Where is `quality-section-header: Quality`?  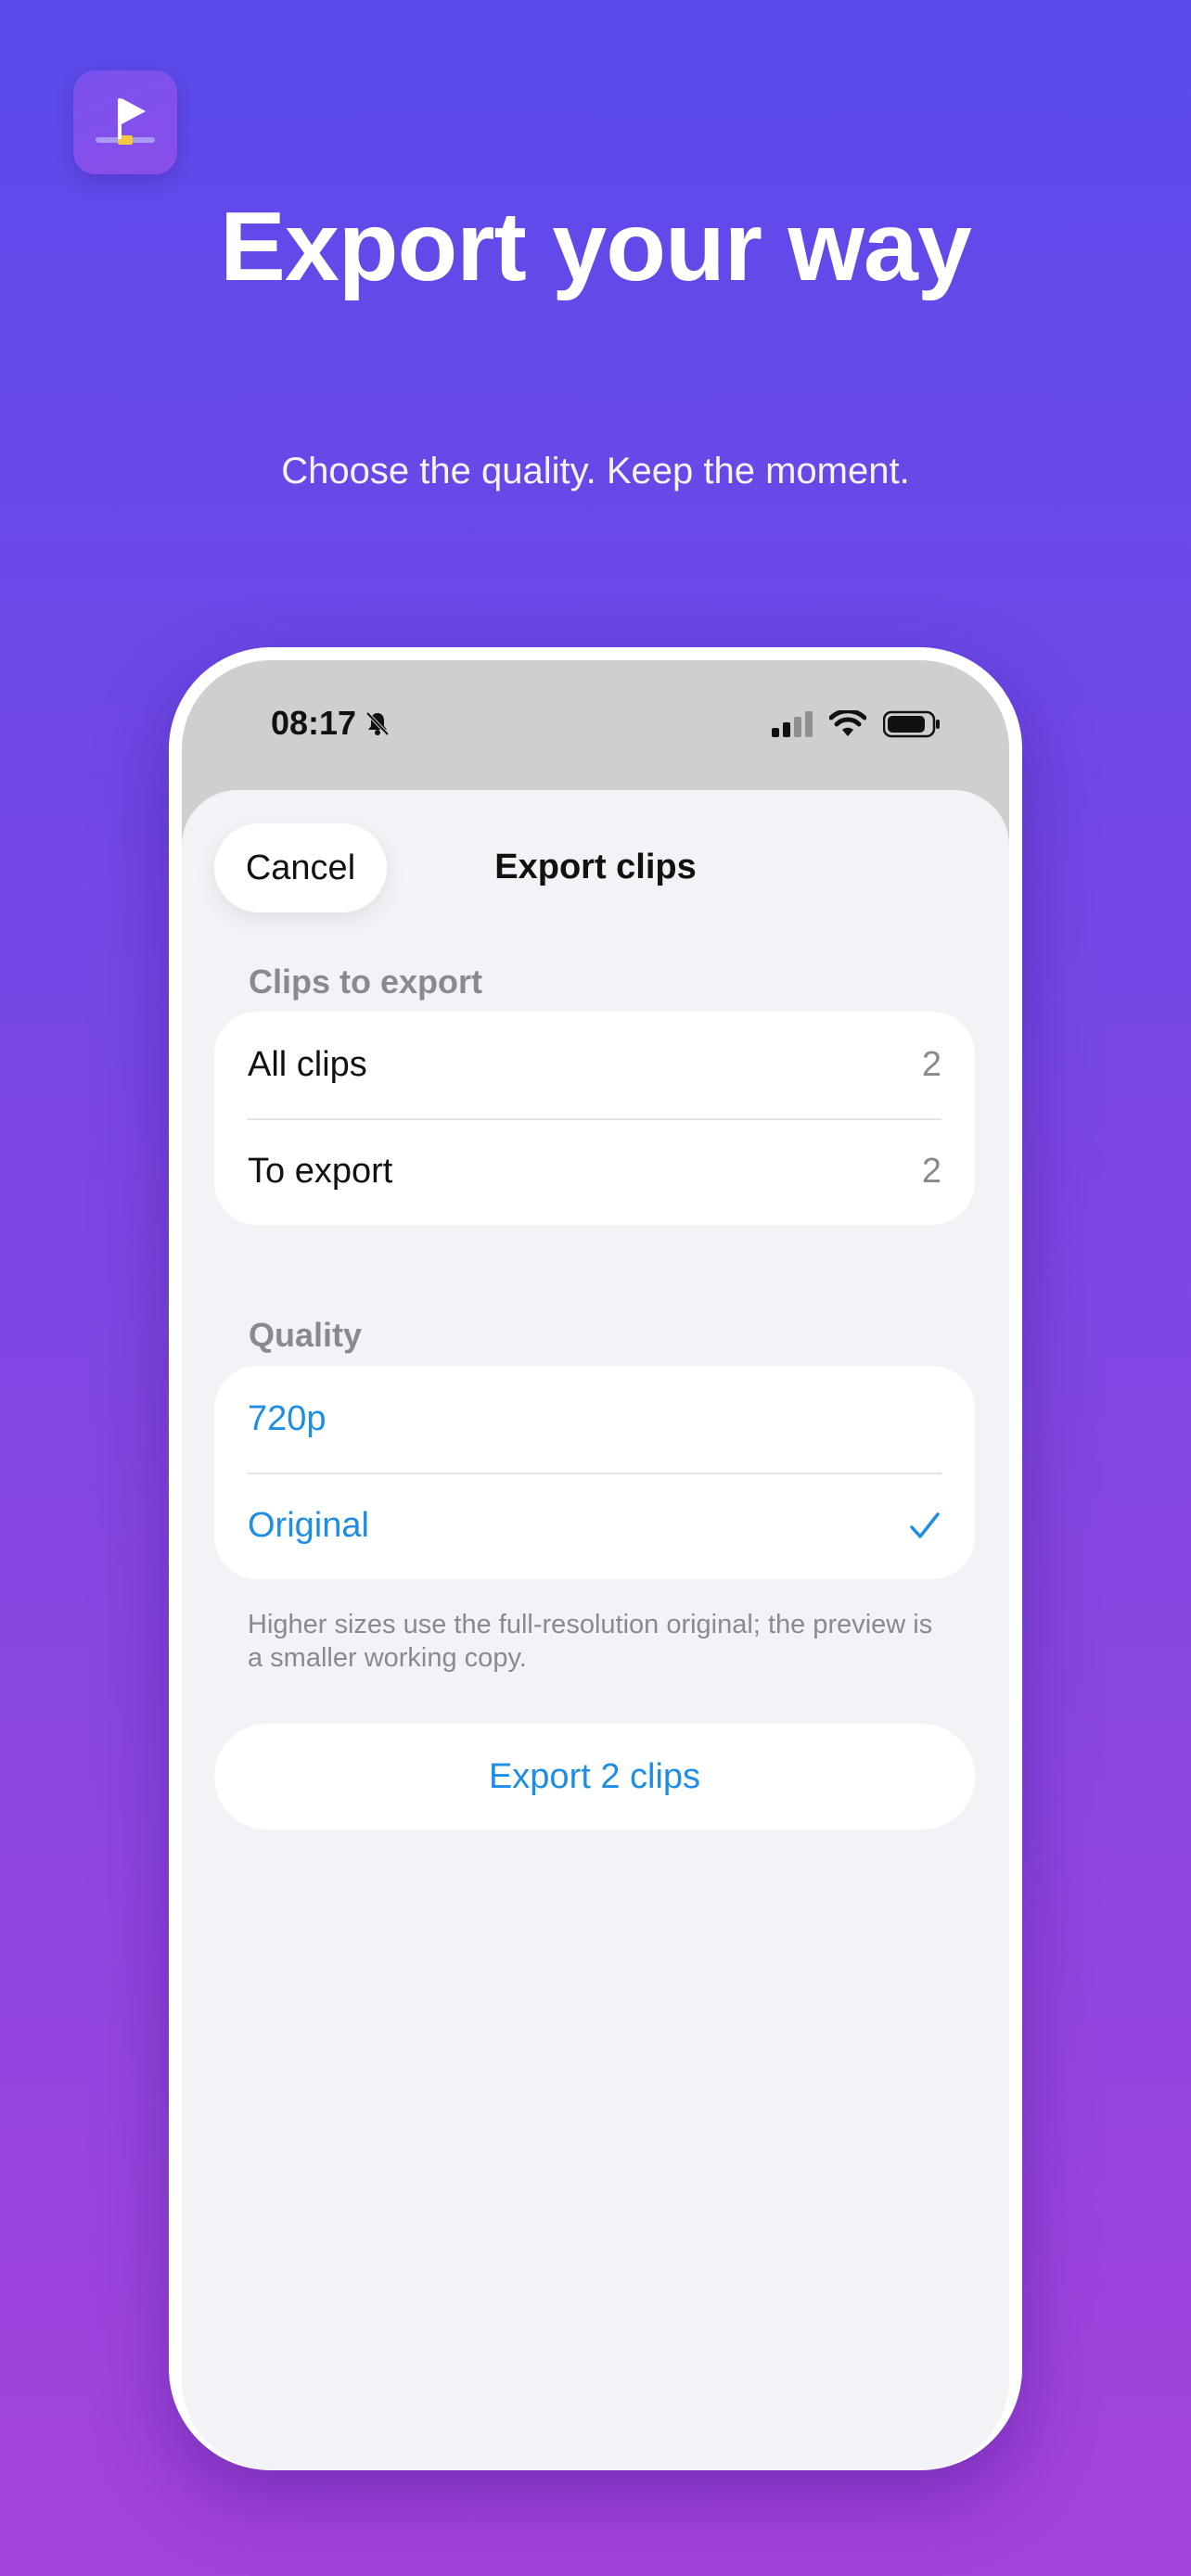
quality-section-header: Quality is located at coordinates (306, 1335).